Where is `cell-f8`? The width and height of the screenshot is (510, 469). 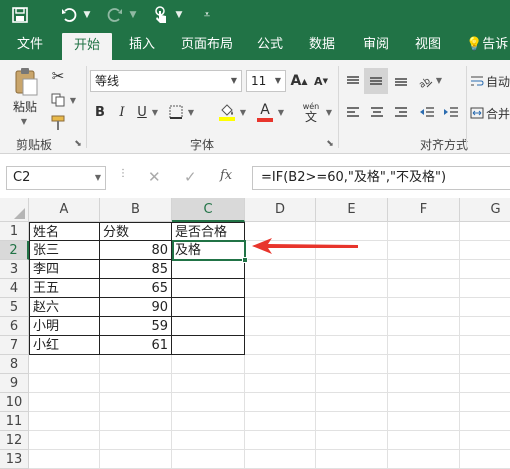 cell-f8 is located at coordinates (424, 364).